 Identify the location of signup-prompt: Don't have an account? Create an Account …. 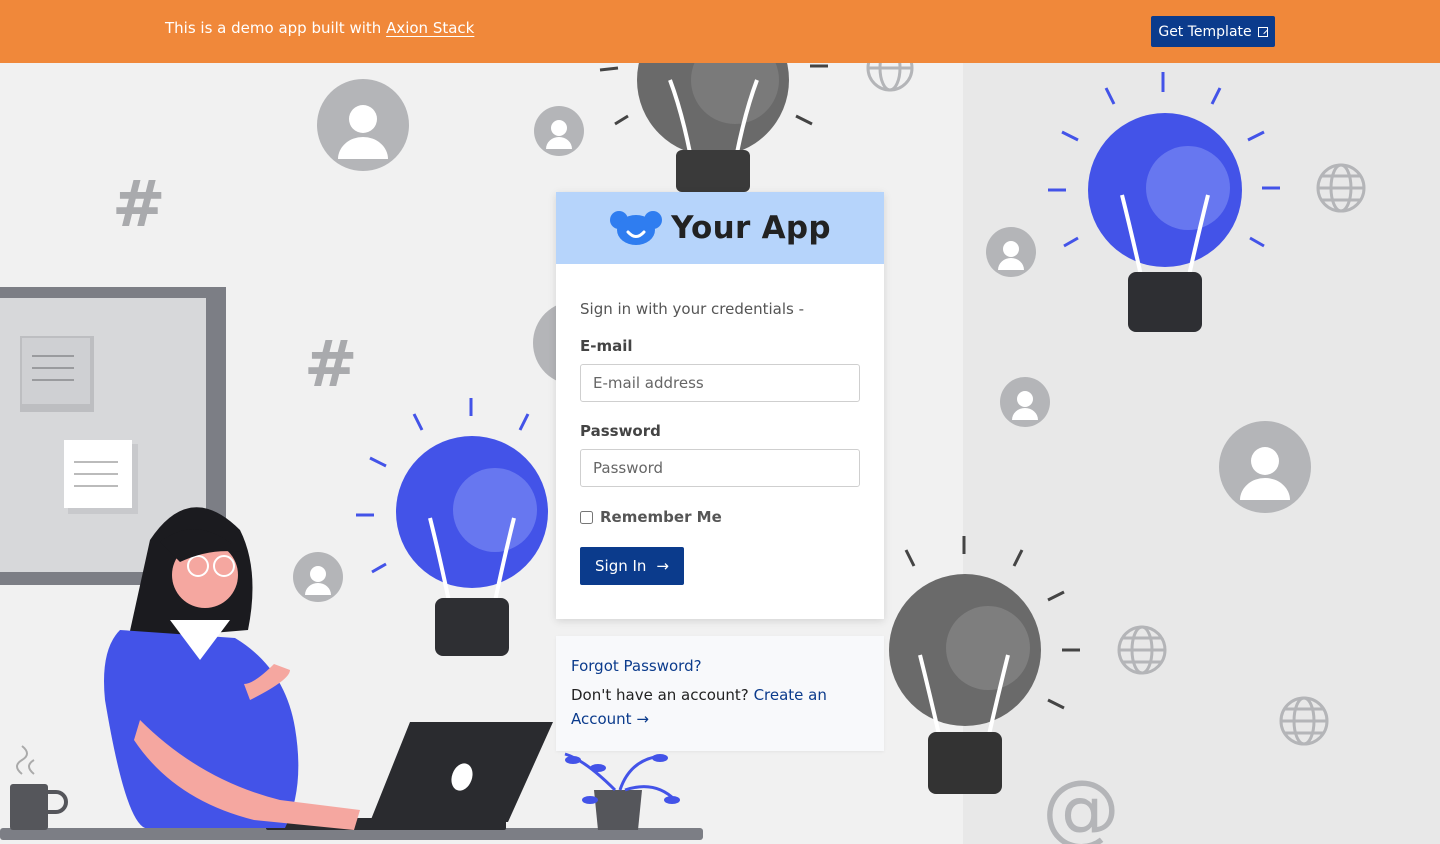
(720, 707).